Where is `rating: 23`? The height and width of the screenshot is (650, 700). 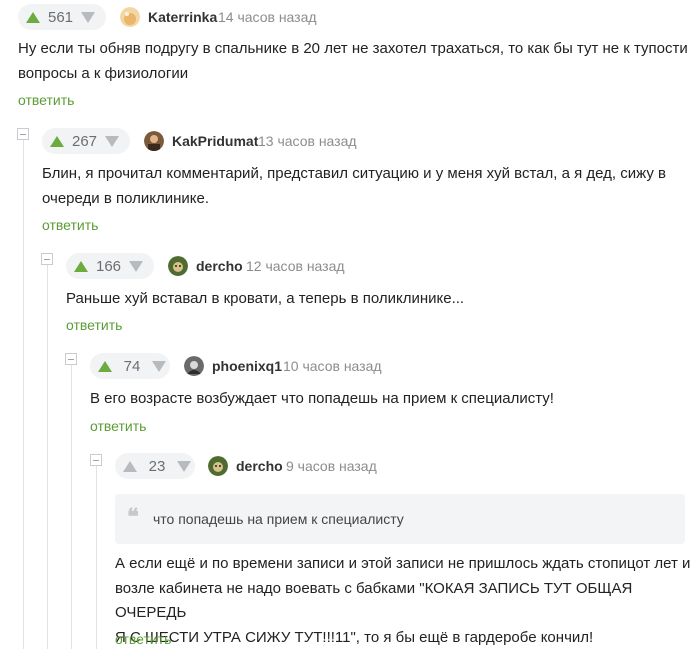
rating: 23 is located at coordinates (157, 466).